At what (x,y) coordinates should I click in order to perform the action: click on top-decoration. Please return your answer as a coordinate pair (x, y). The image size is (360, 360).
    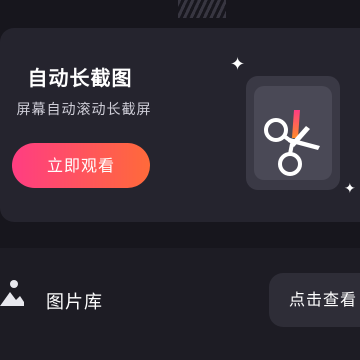
    Looking at the image, I should click on (202, 9).